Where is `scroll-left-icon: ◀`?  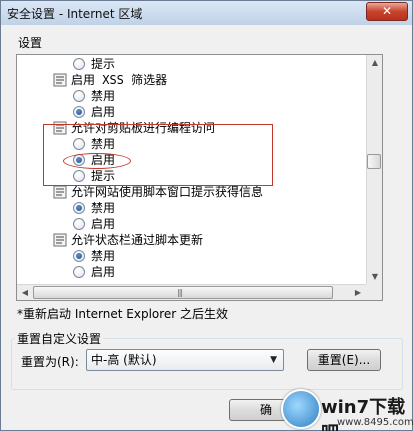
scroll-left-icon: ◀ is located at coordinates (25, 293).